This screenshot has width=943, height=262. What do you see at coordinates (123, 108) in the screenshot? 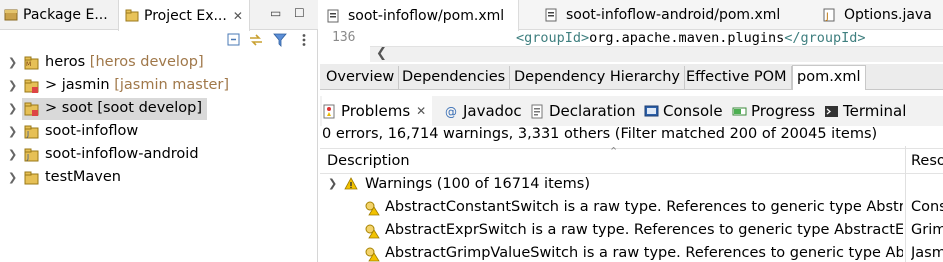
I see `project-name: > soot [soot develop]` at bounding box center [123, 108].